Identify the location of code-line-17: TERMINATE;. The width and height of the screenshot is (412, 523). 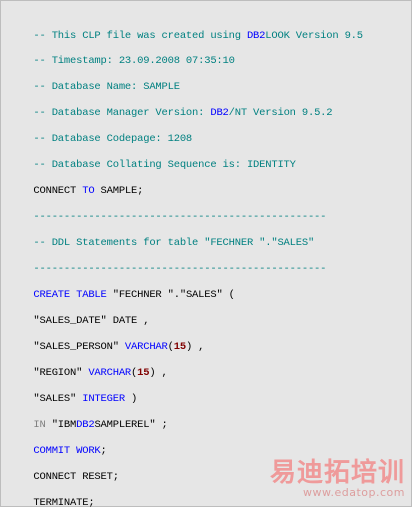
(51, 503).